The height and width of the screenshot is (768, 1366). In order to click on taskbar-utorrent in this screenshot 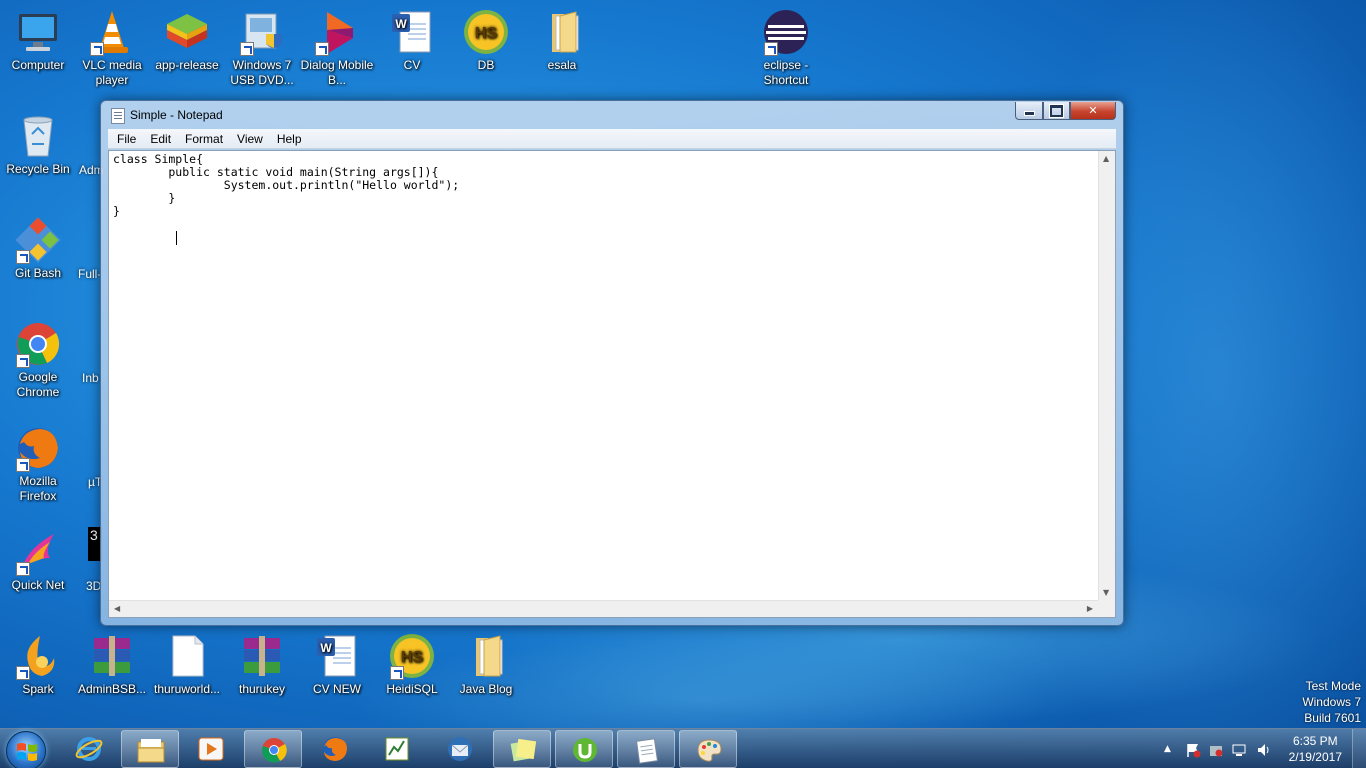, I will do `click(584, 749)`.